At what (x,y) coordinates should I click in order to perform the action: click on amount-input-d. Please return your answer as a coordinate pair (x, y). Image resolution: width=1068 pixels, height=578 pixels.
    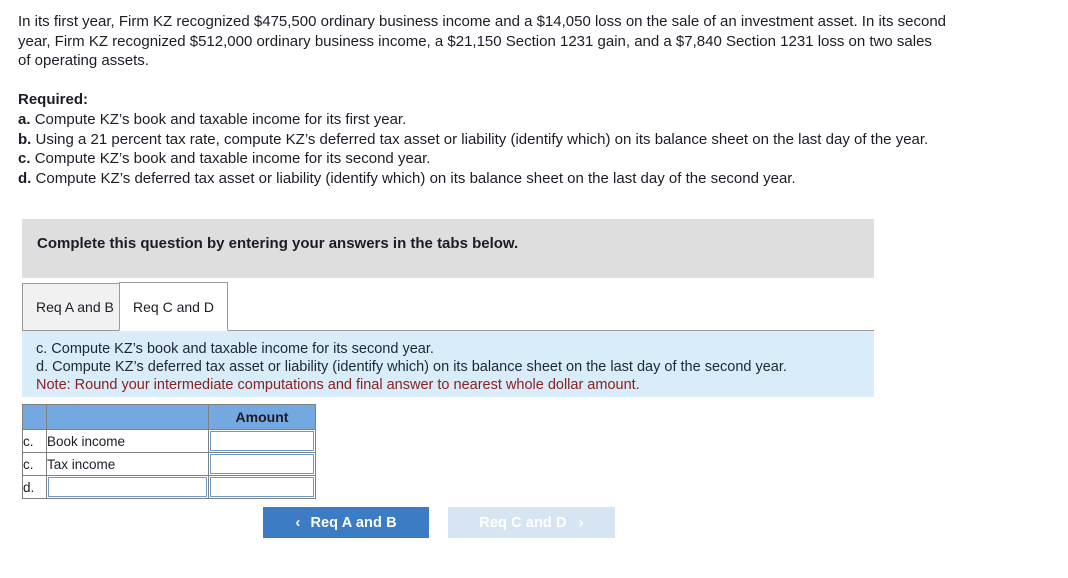
    Looking at the image, I should click on (262, 487).